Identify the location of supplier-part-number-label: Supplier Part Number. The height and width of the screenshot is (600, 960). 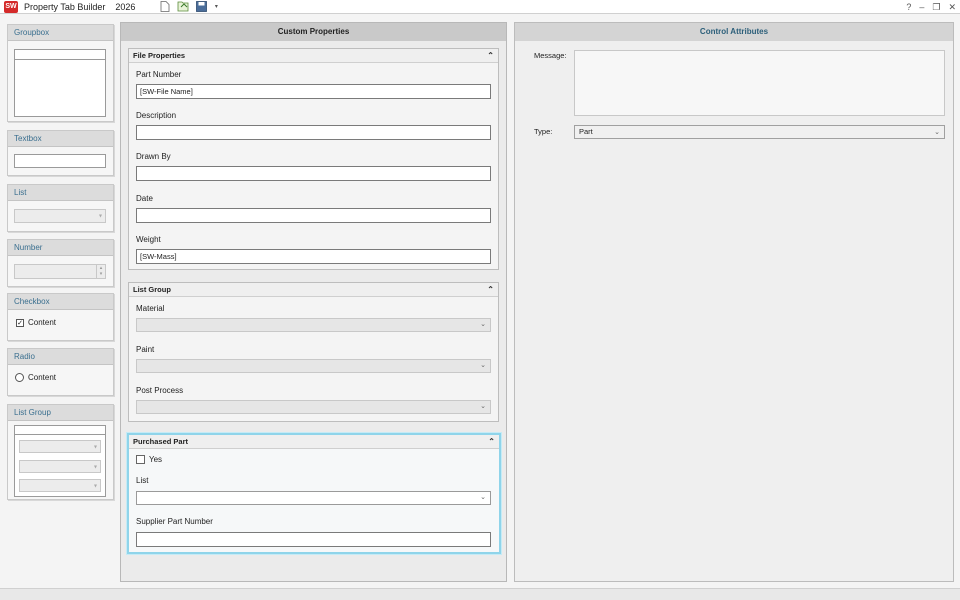
(174, 521).